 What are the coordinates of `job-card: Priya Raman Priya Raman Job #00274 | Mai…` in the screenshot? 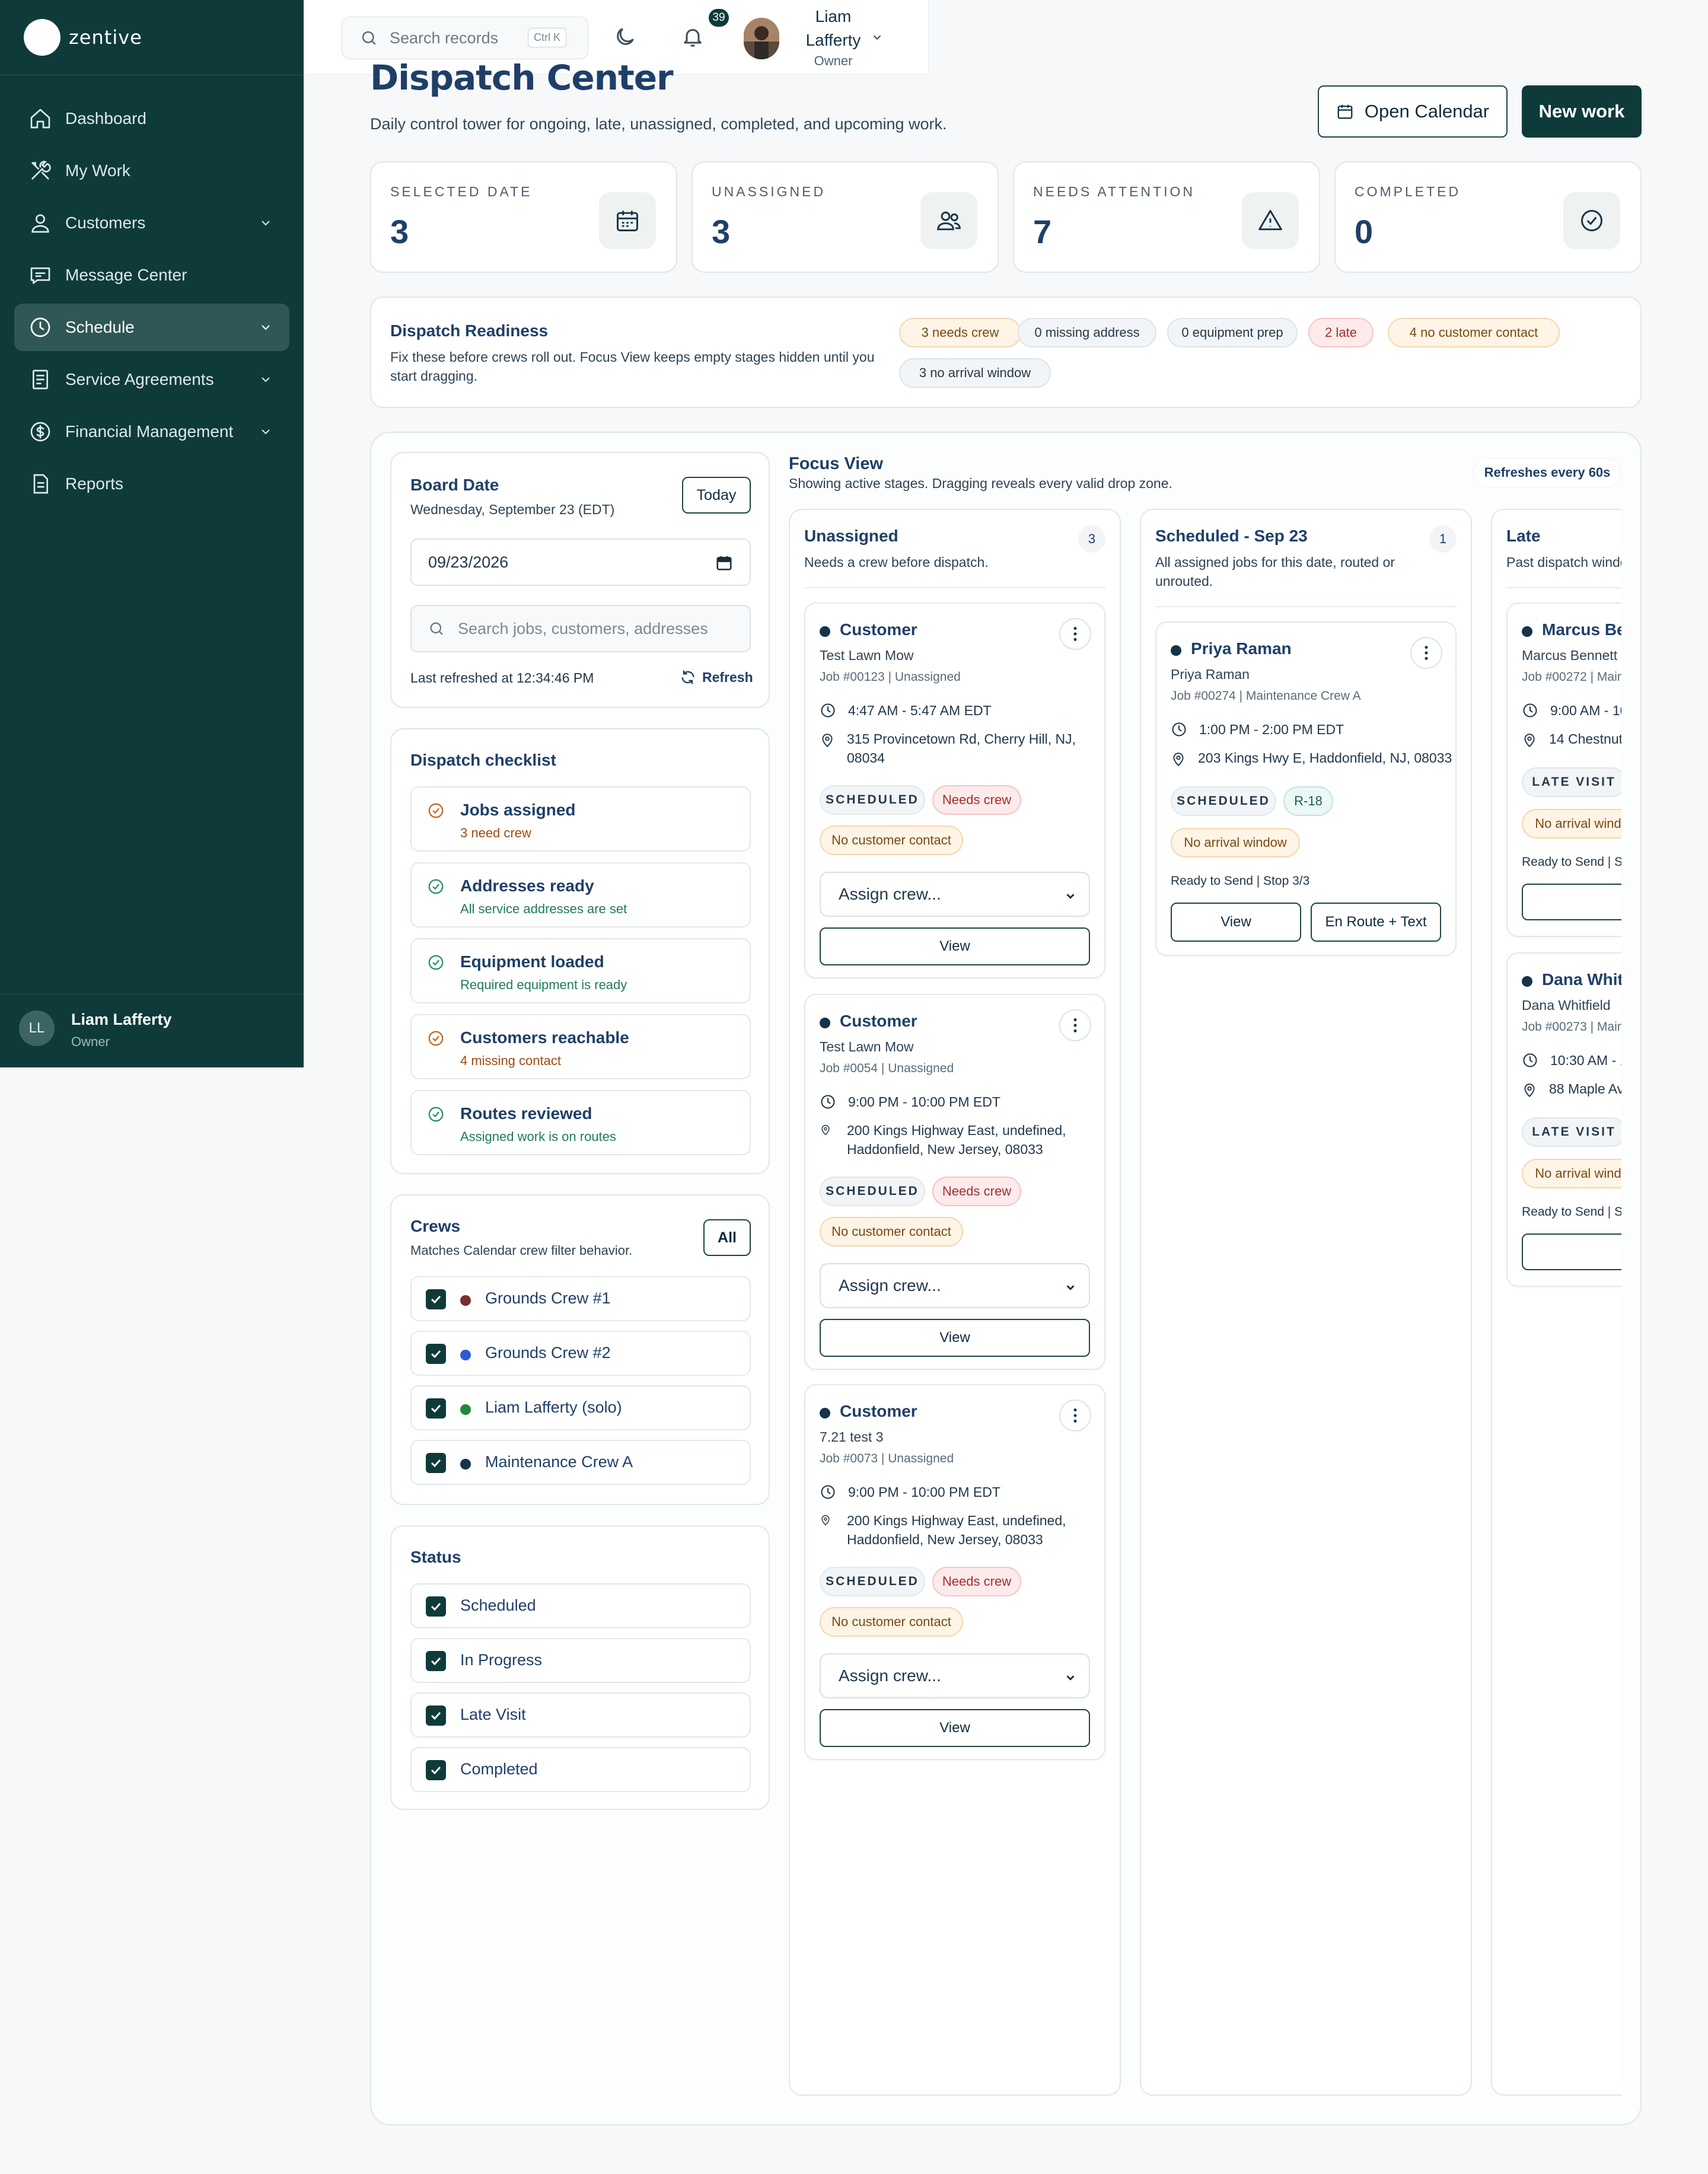 It's located at (1306, 788).